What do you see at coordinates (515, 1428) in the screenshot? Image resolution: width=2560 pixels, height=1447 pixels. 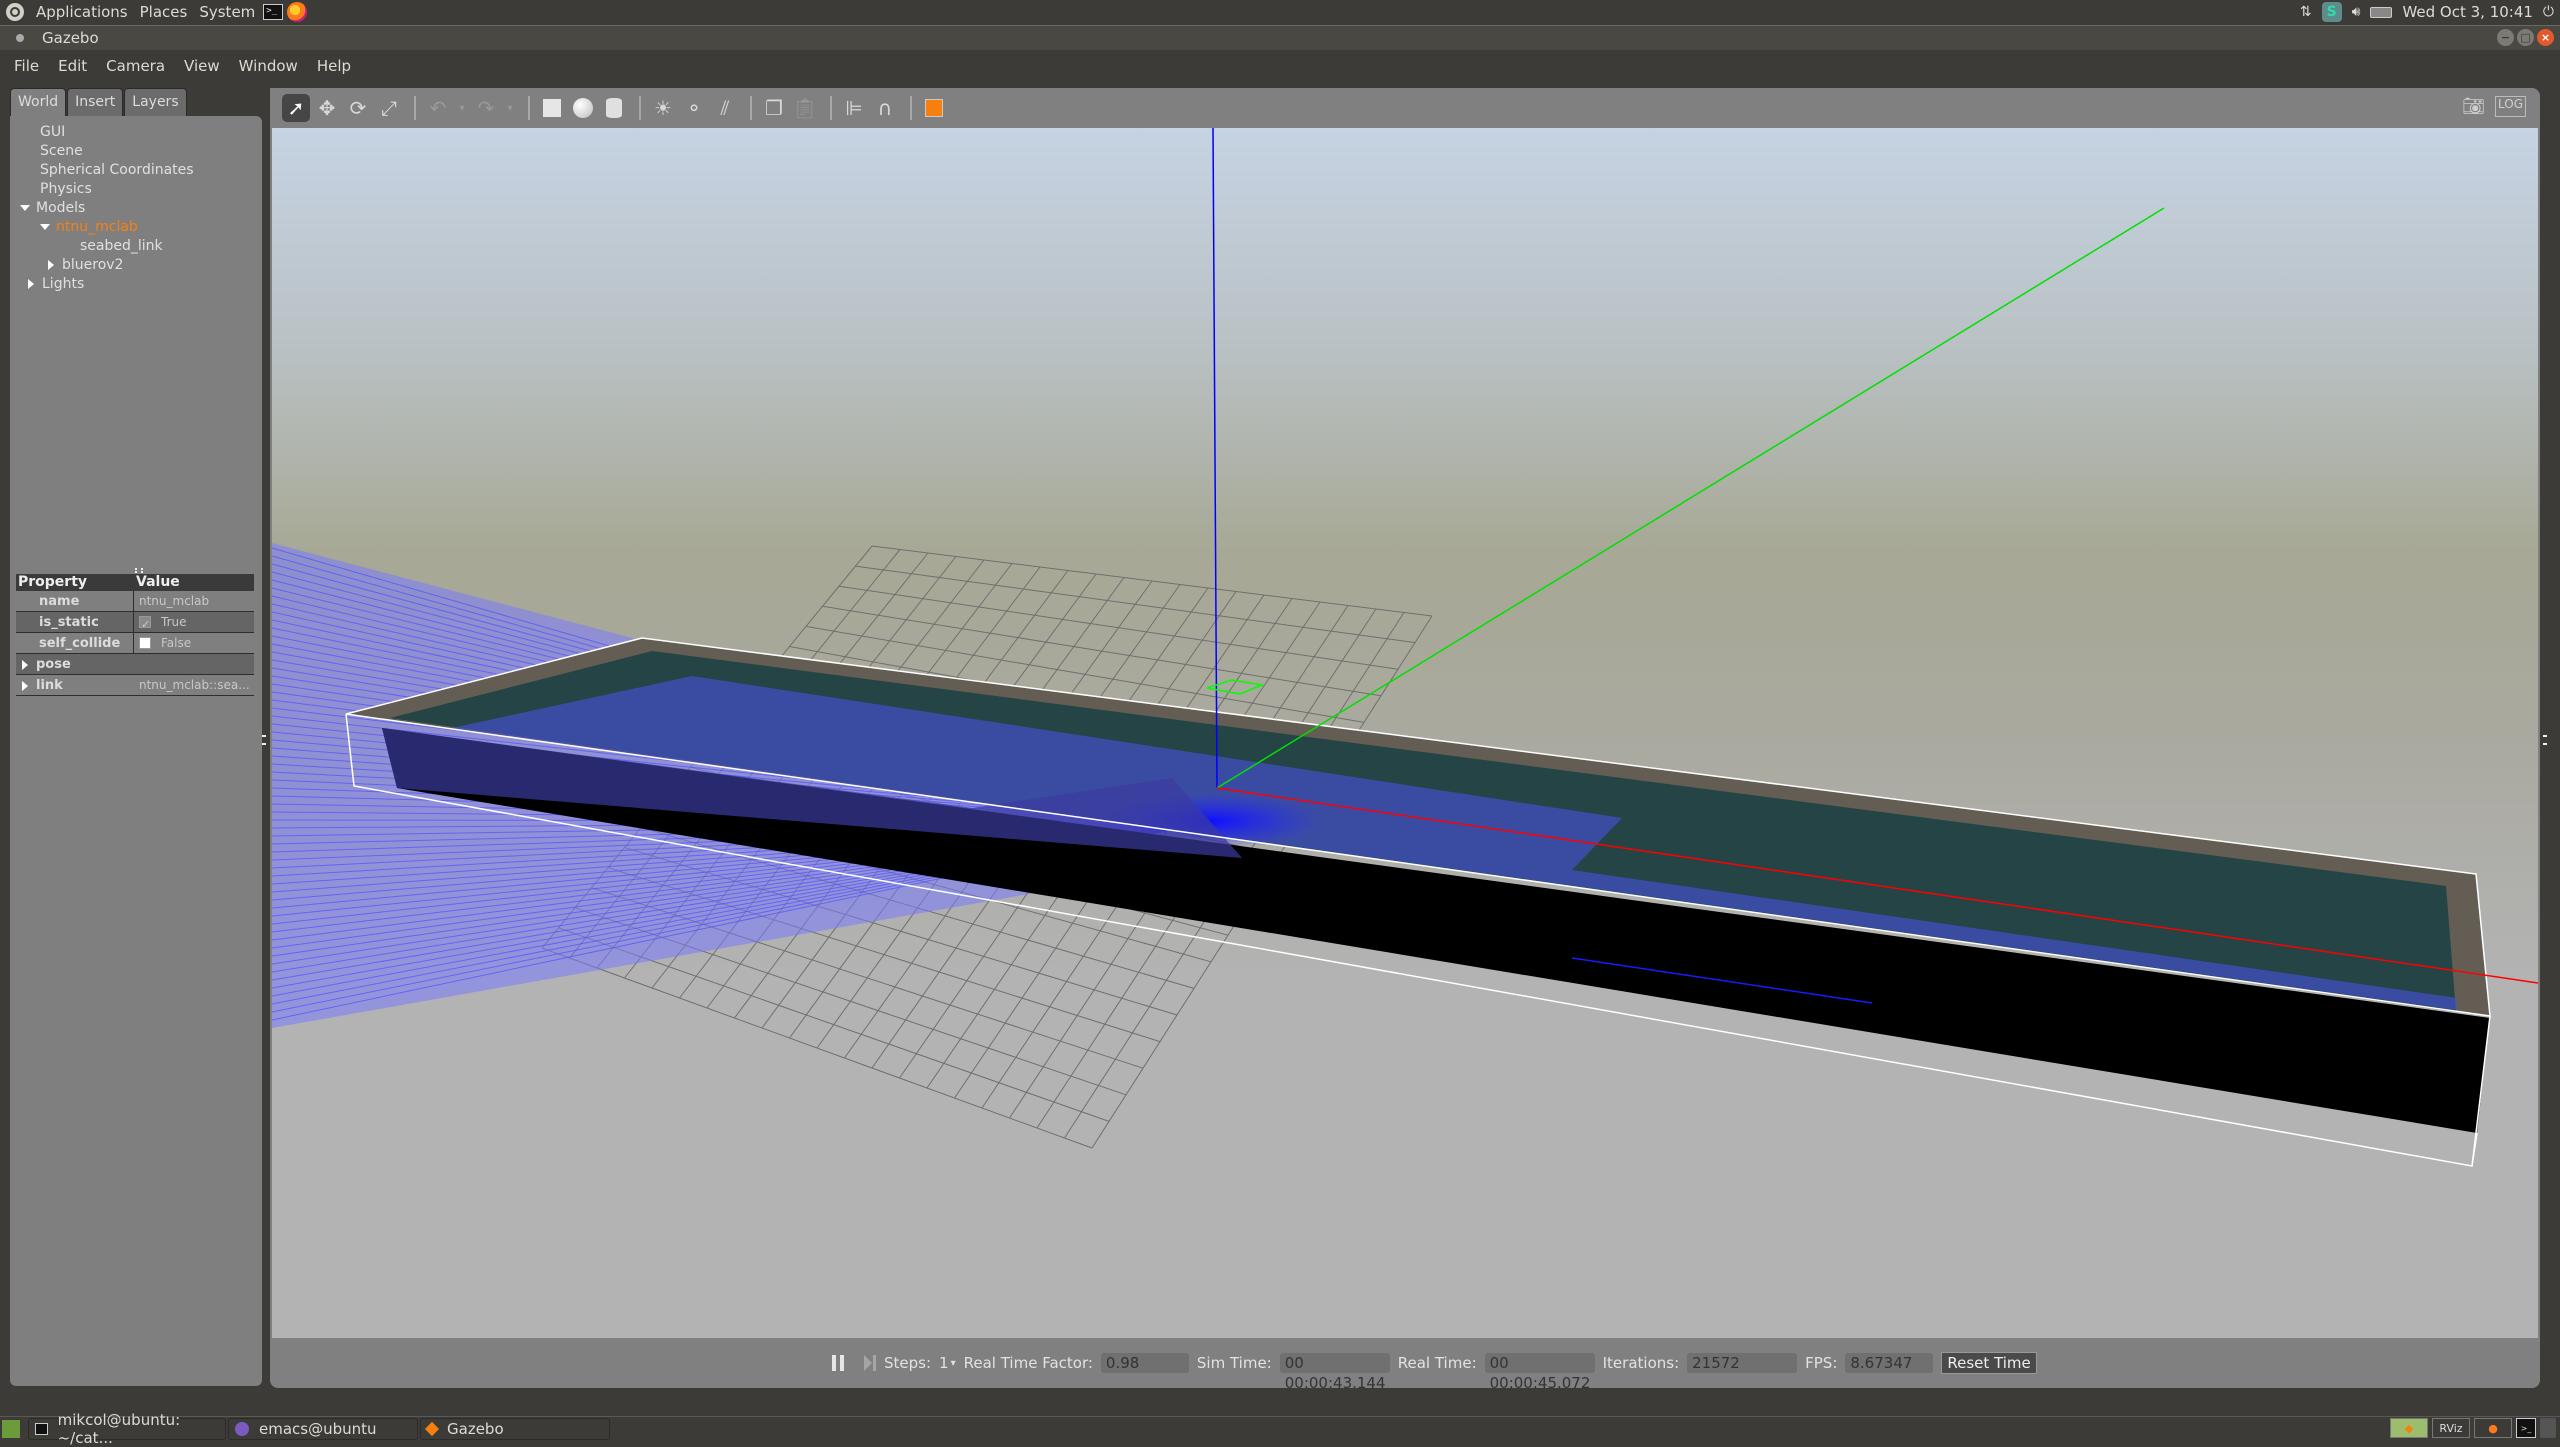 I see `task-gazebo: Gazebo` at bounding box center [515, 1428].